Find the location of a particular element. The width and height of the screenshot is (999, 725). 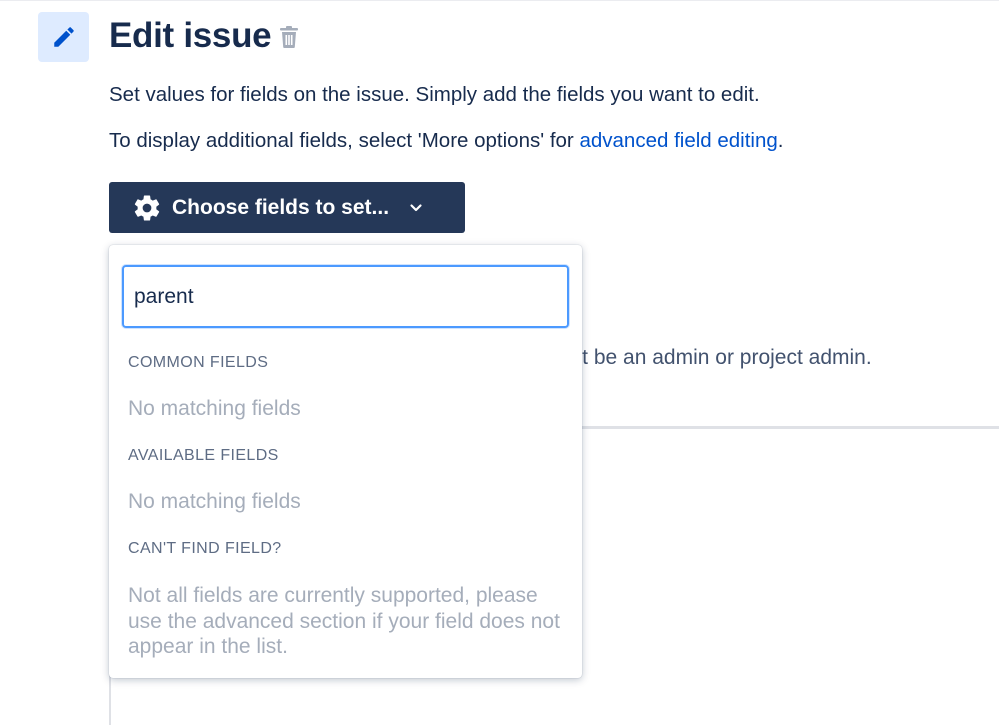

field-search-box is located at coordinates (345, 296).